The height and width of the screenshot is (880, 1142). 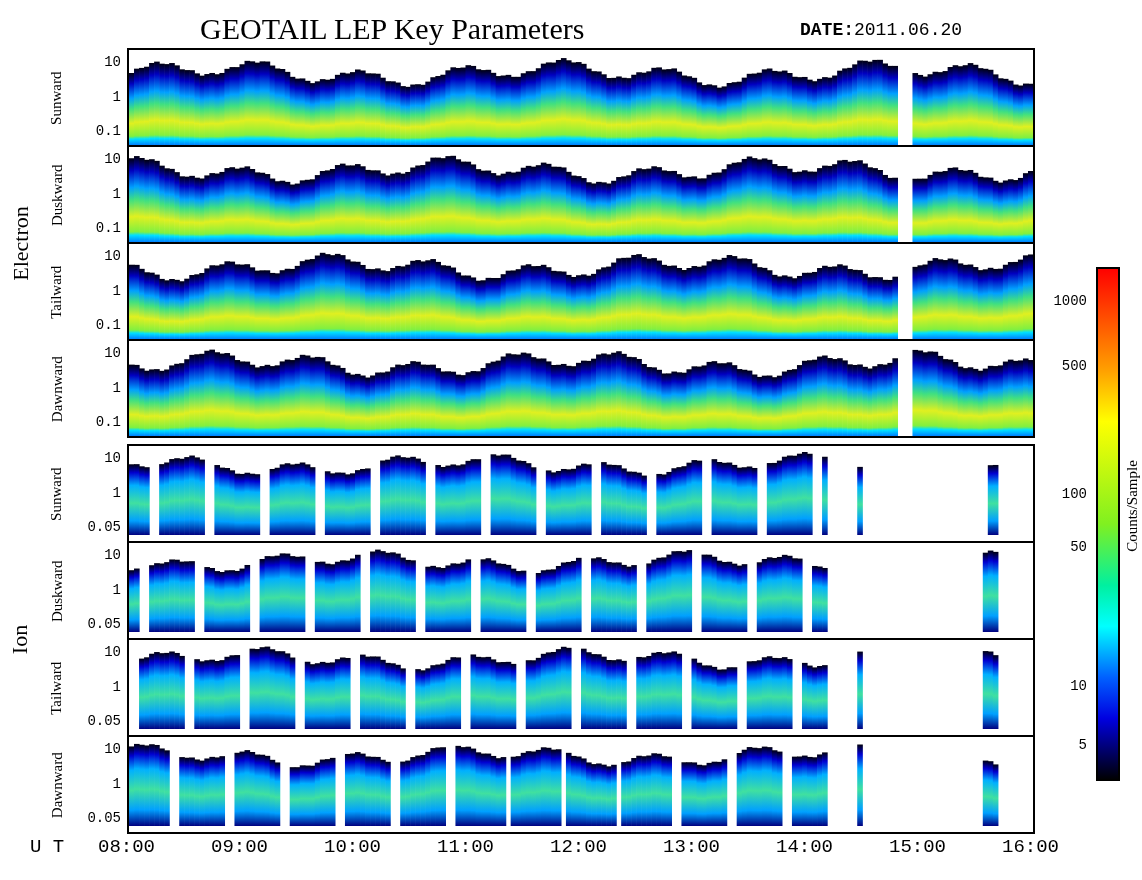 I want to click on x-tick-label: 08:00, so click(x=126, y=847).